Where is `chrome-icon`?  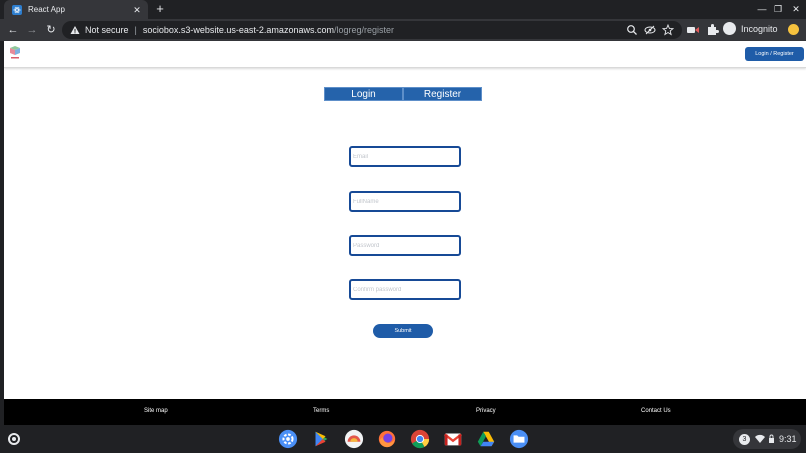 chrome-icon is located at coordinates (420, 439).